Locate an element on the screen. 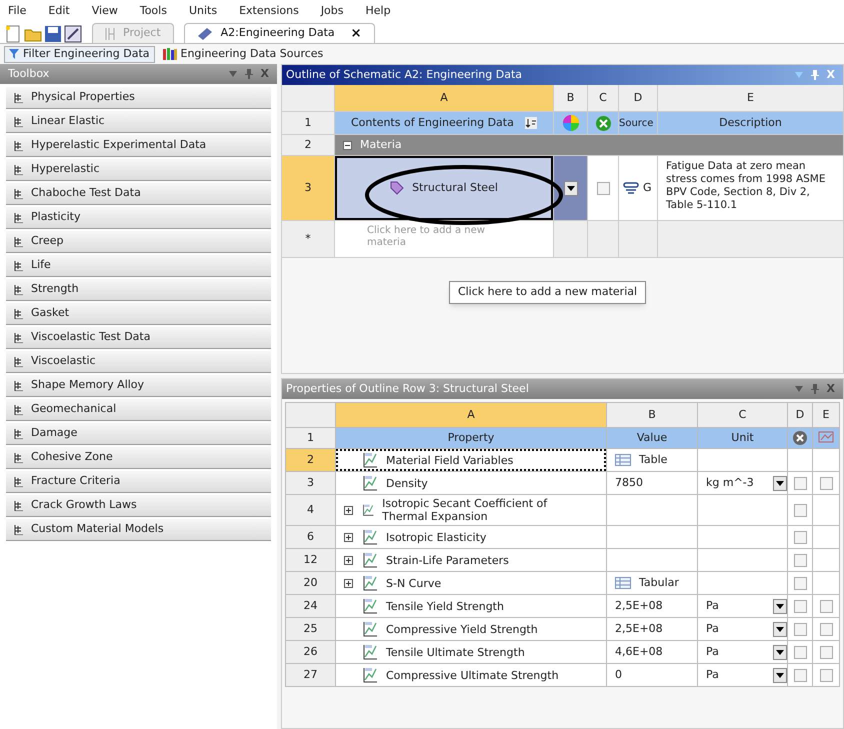  toolbox-category: Crack Growth Laws is located at coordinates (138, 506).